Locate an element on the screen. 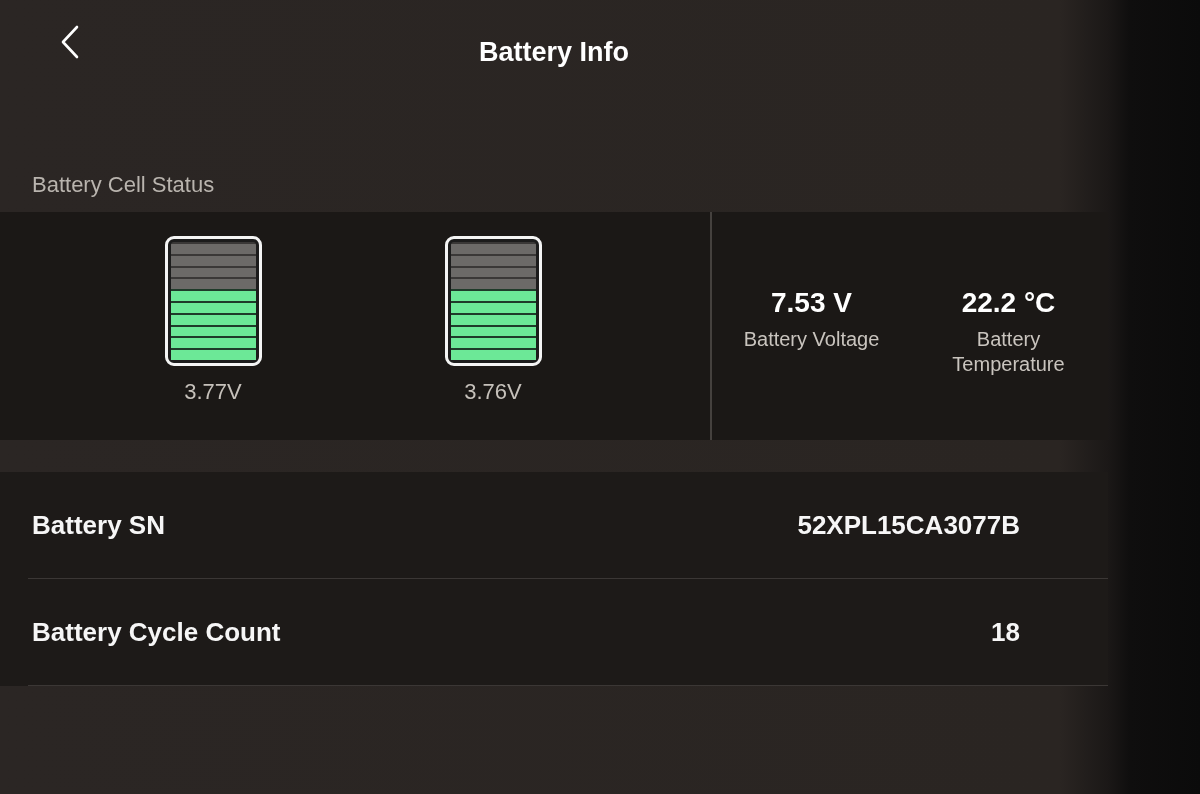 The image size is (1200, 794). cell-voltage-reading: 3.77V is located at coordinates (213, 392).